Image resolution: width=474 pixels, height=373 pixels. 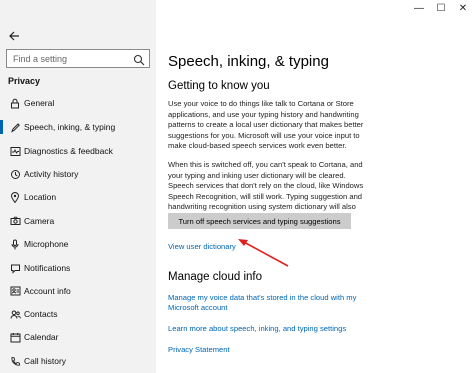 What do you see at coordinates (14, 36) in the screenshot?
I see `back-arrow-icon` at bounding box center [14, 36].